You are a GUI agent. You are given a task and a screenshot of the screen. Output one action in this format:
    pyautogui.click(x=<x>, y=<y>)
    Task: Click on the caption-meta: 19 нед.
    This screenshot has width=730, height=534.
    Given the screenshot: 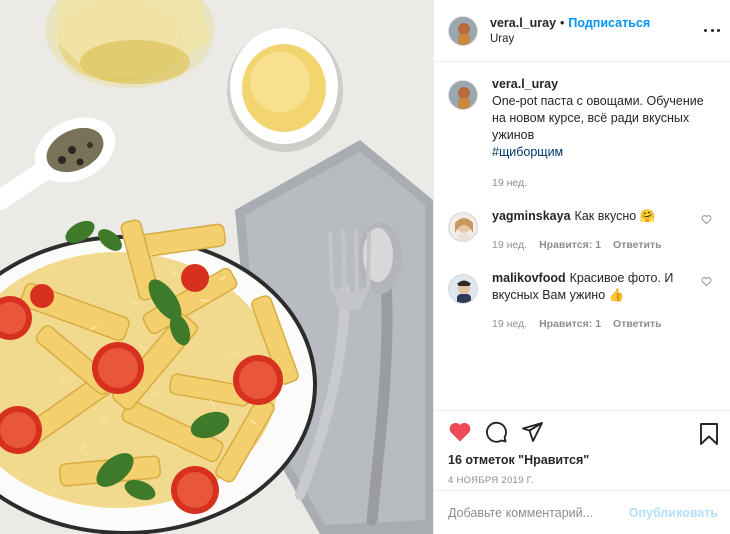 What is the action you would take?
    pyautogui.click(x=598, y=183)
    